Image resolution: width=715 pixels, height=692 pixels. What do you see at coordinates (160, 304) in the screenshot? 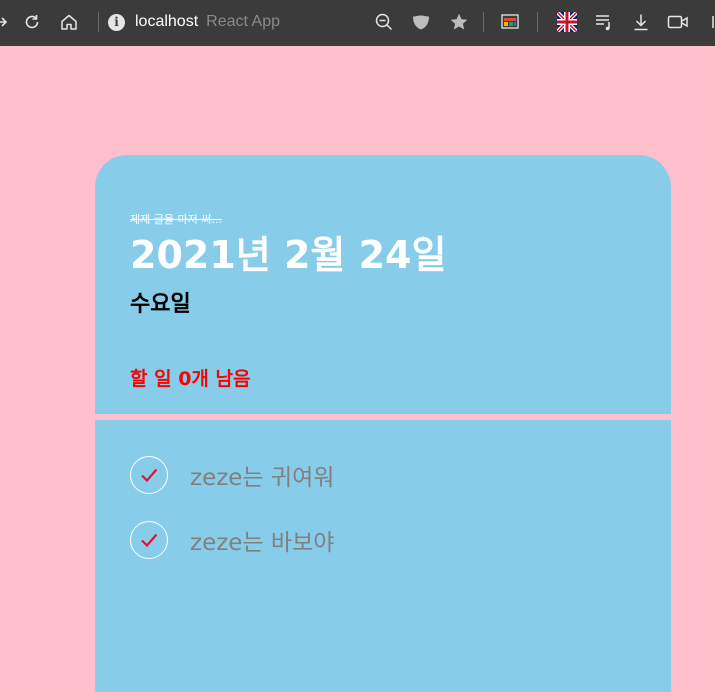
I see `weekday-label: 수요일` at bounding box center [160, 304].